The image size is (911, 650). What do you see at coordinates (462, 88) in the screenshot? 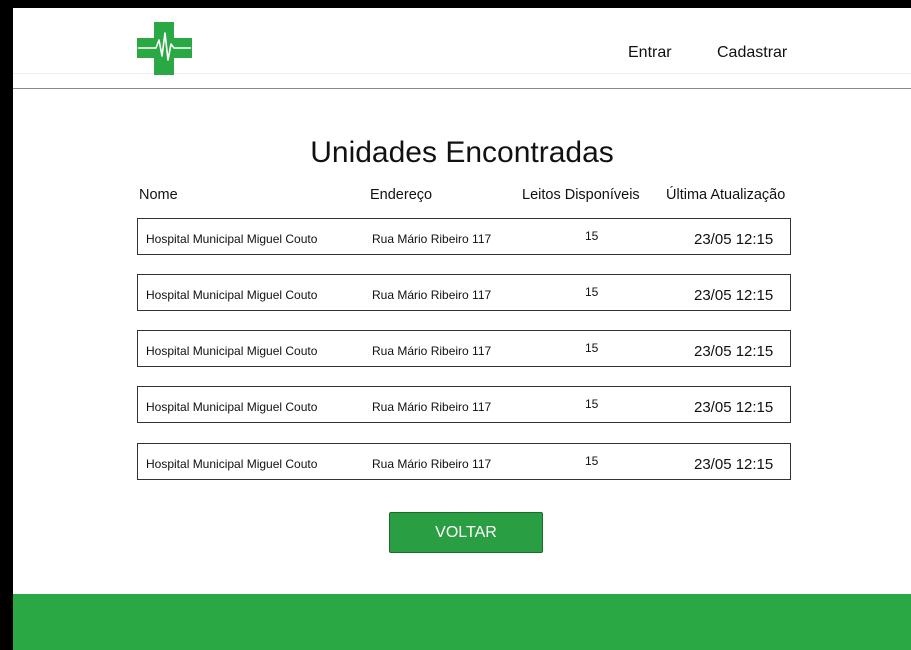
I see `header-divider` at bounding box center [462, 88].